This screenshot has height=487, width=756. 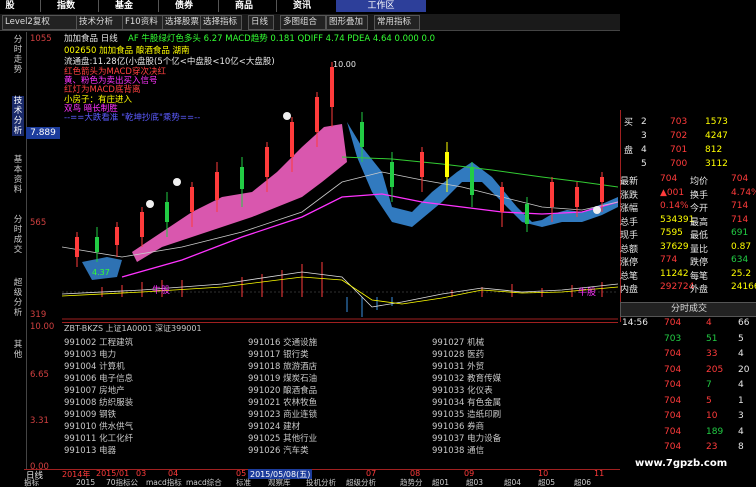 What do you see at coordinates (282, 414) in the screenshot?
I see `sector-item: 991023 商业连锁` at bounding box center [282, 414].